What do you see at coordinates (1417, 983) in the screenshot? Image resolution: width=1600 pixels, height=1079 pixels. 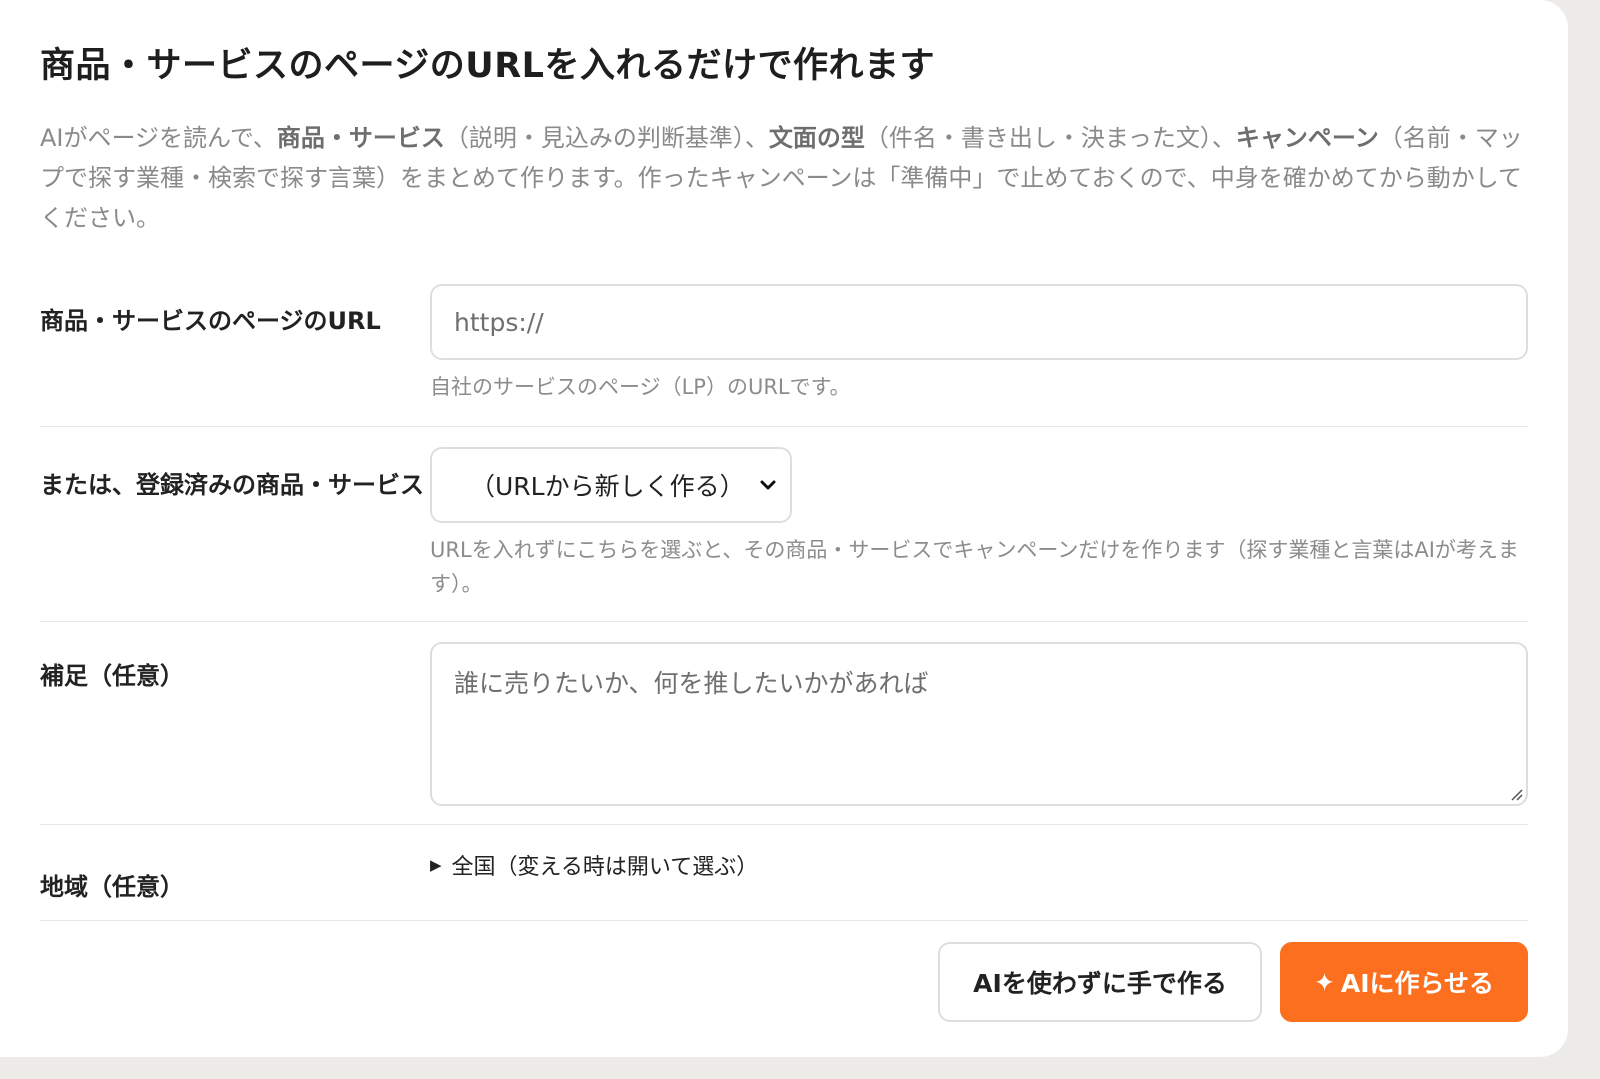 I see `ai-create-button-label: AIに作らせる` at bounding box center [1417, 983].